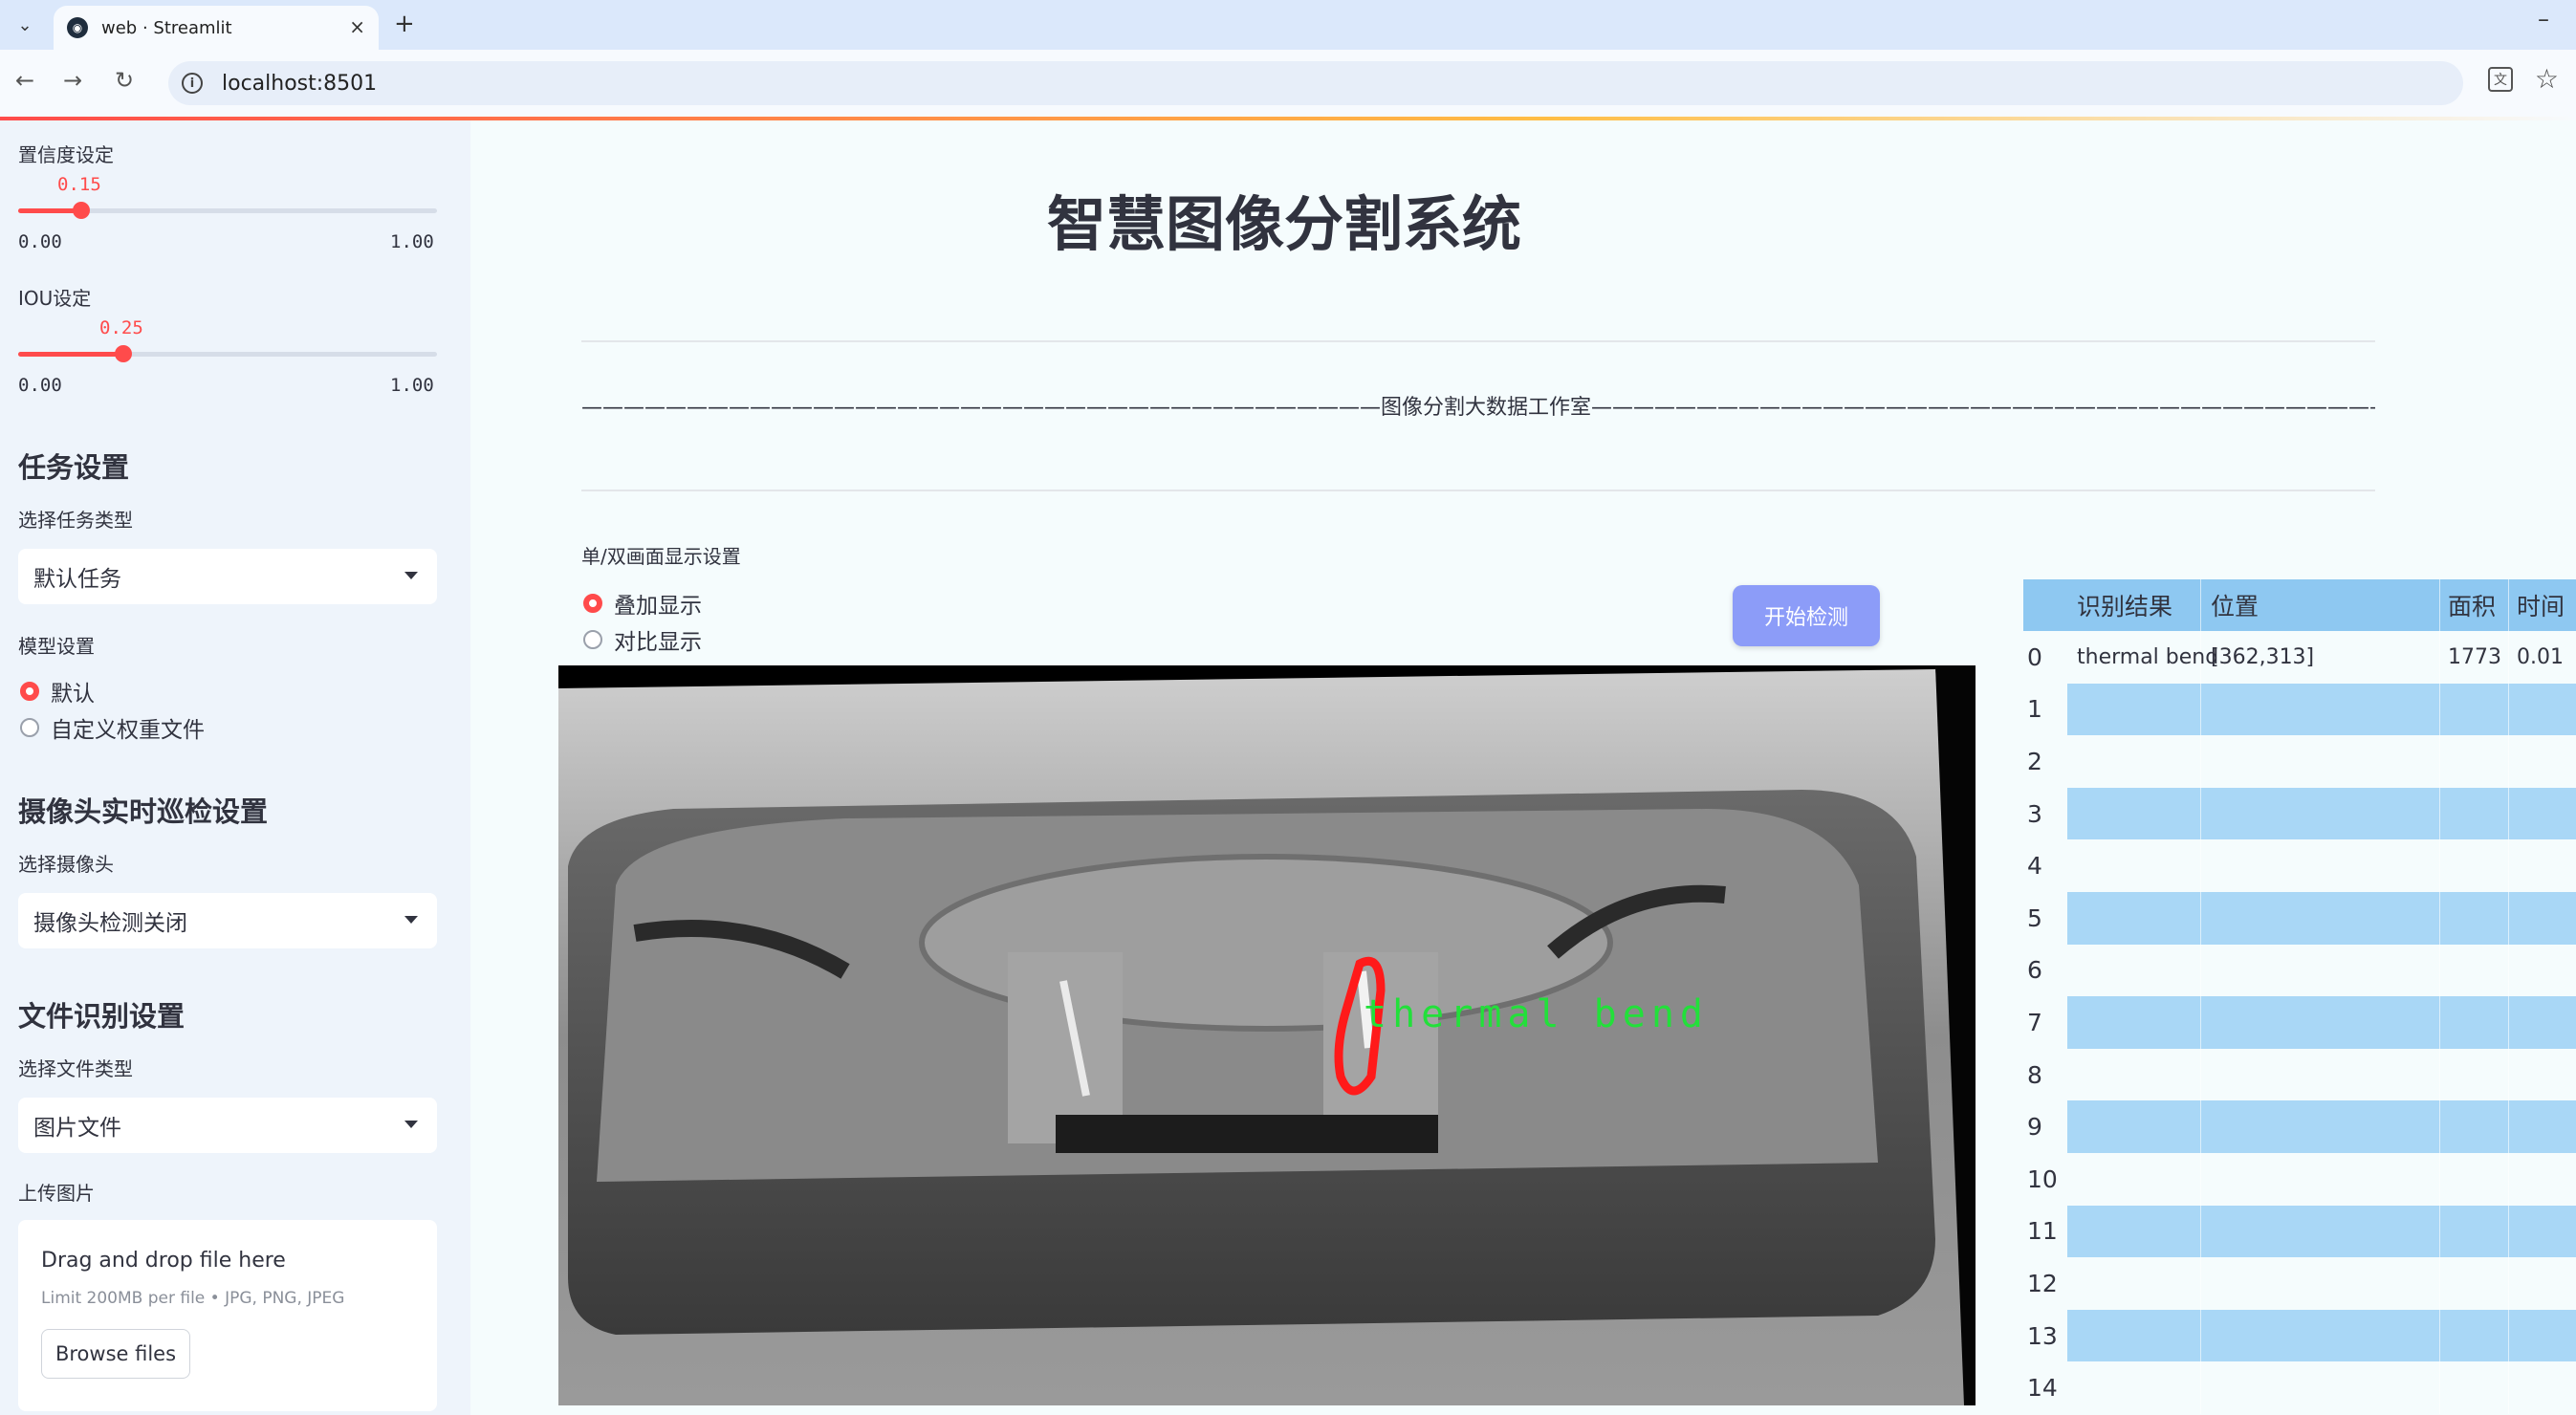 The width and height of the screenshot is (2576, 1415). I want to click on streamlit-favicon-icon: ◉, so click(77, 27).